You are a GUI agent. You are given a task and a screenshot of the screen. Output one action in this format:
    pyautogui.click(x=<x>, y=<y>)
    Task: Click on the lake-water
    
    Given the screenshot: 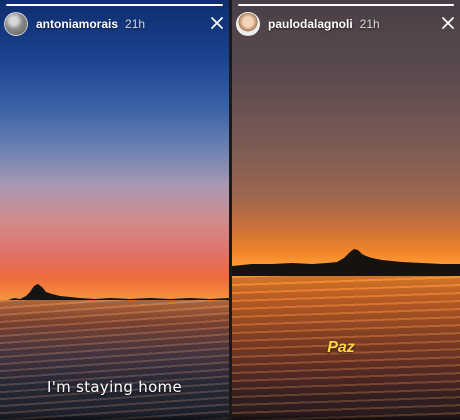 What is the action you would take?
    pyautogui.click(x=114, y=360)
    